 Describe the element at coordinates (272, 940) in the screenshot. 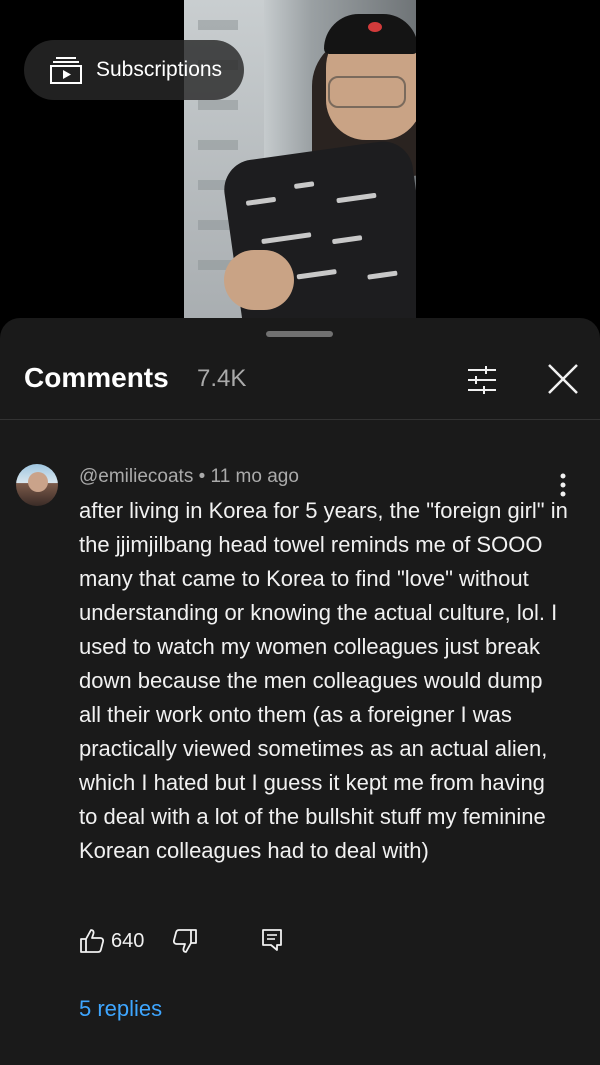

I see `comment-reply-icon` at that location.